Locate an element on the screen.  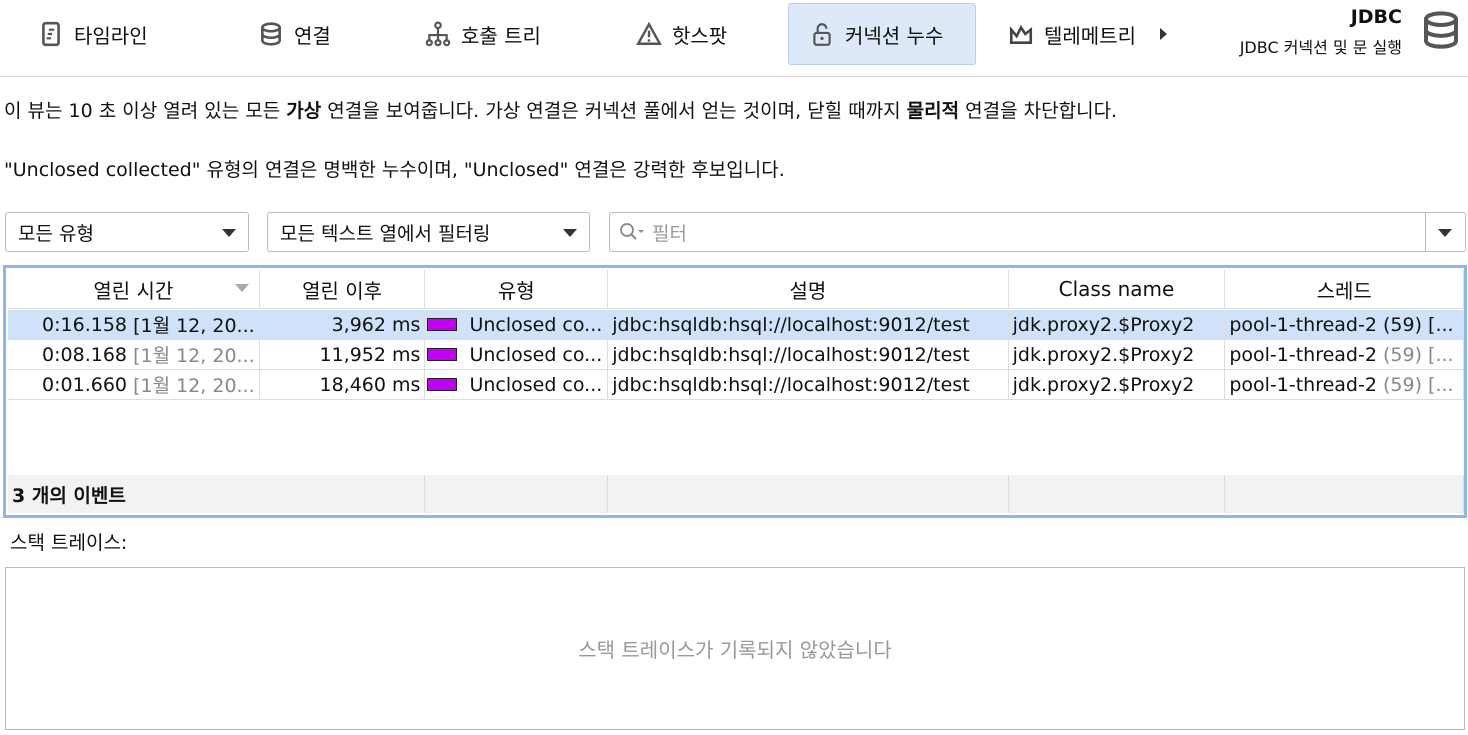
stack-trace-empty-message: 스택 트레이스가 기록되지 않았습니다 is located at coordinates (735, 650).